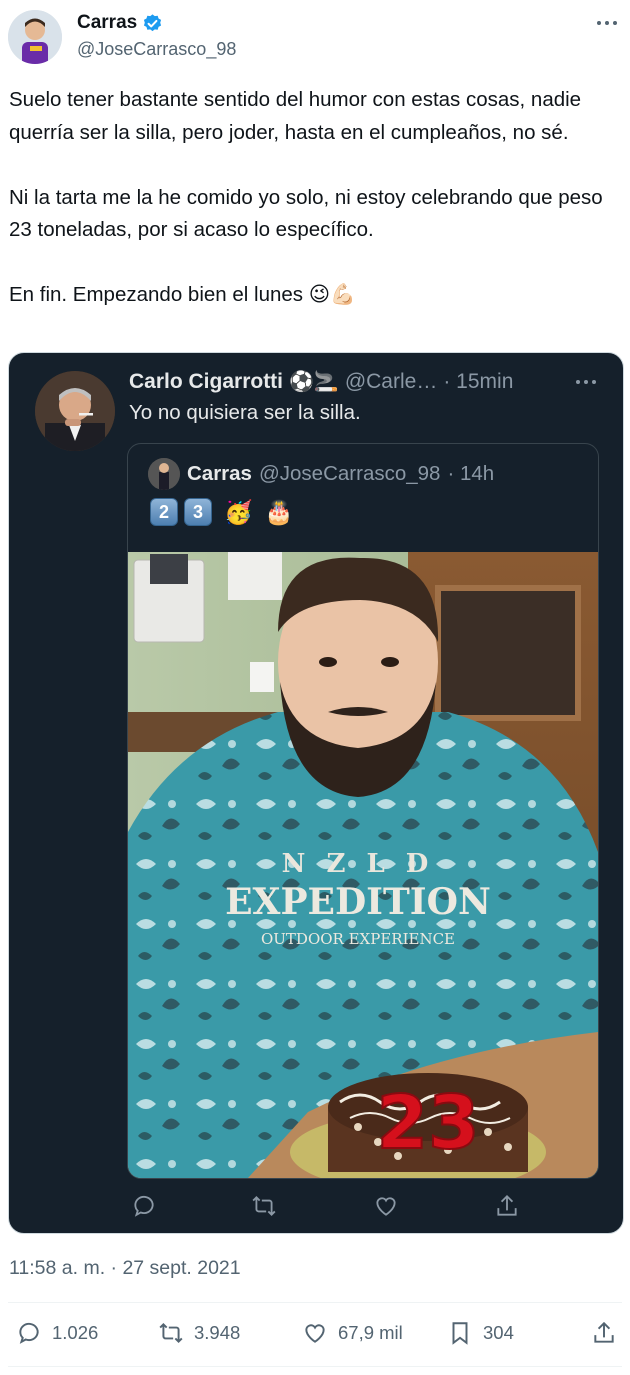 This screenshot has width=630, height=1375. What do you see at coordinates (164, 474) in the screenshot?
I see `quoted-author-avatar` at bounding box center [164, 474].